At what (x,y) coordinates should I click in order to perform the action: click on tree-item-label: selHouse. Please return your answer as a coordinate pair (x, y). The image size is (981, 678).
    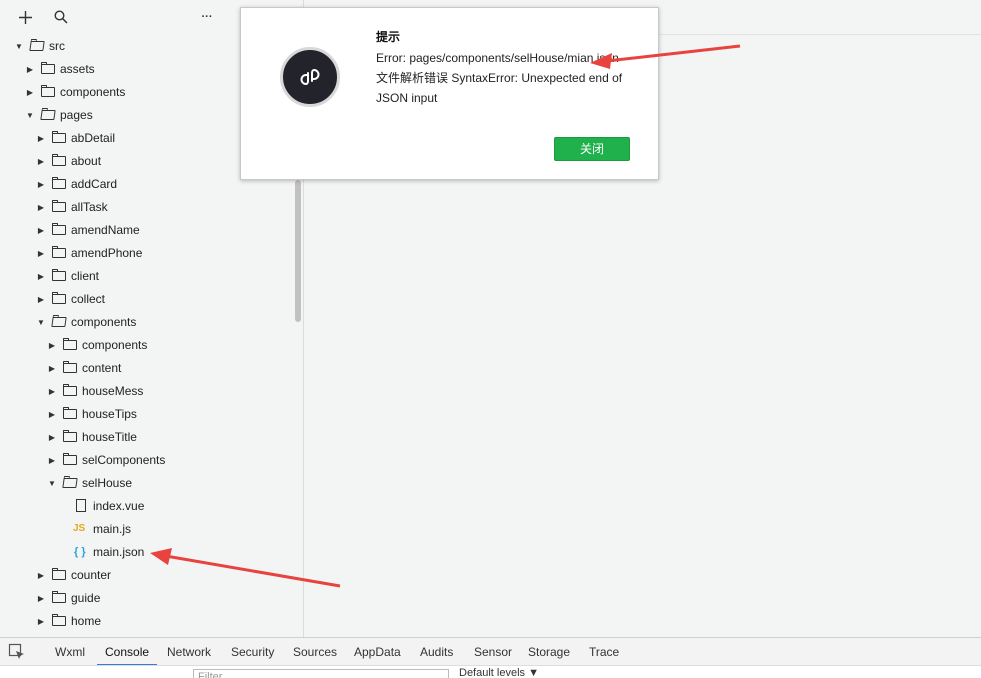
    Looking at the image, I should click on (107, 483).